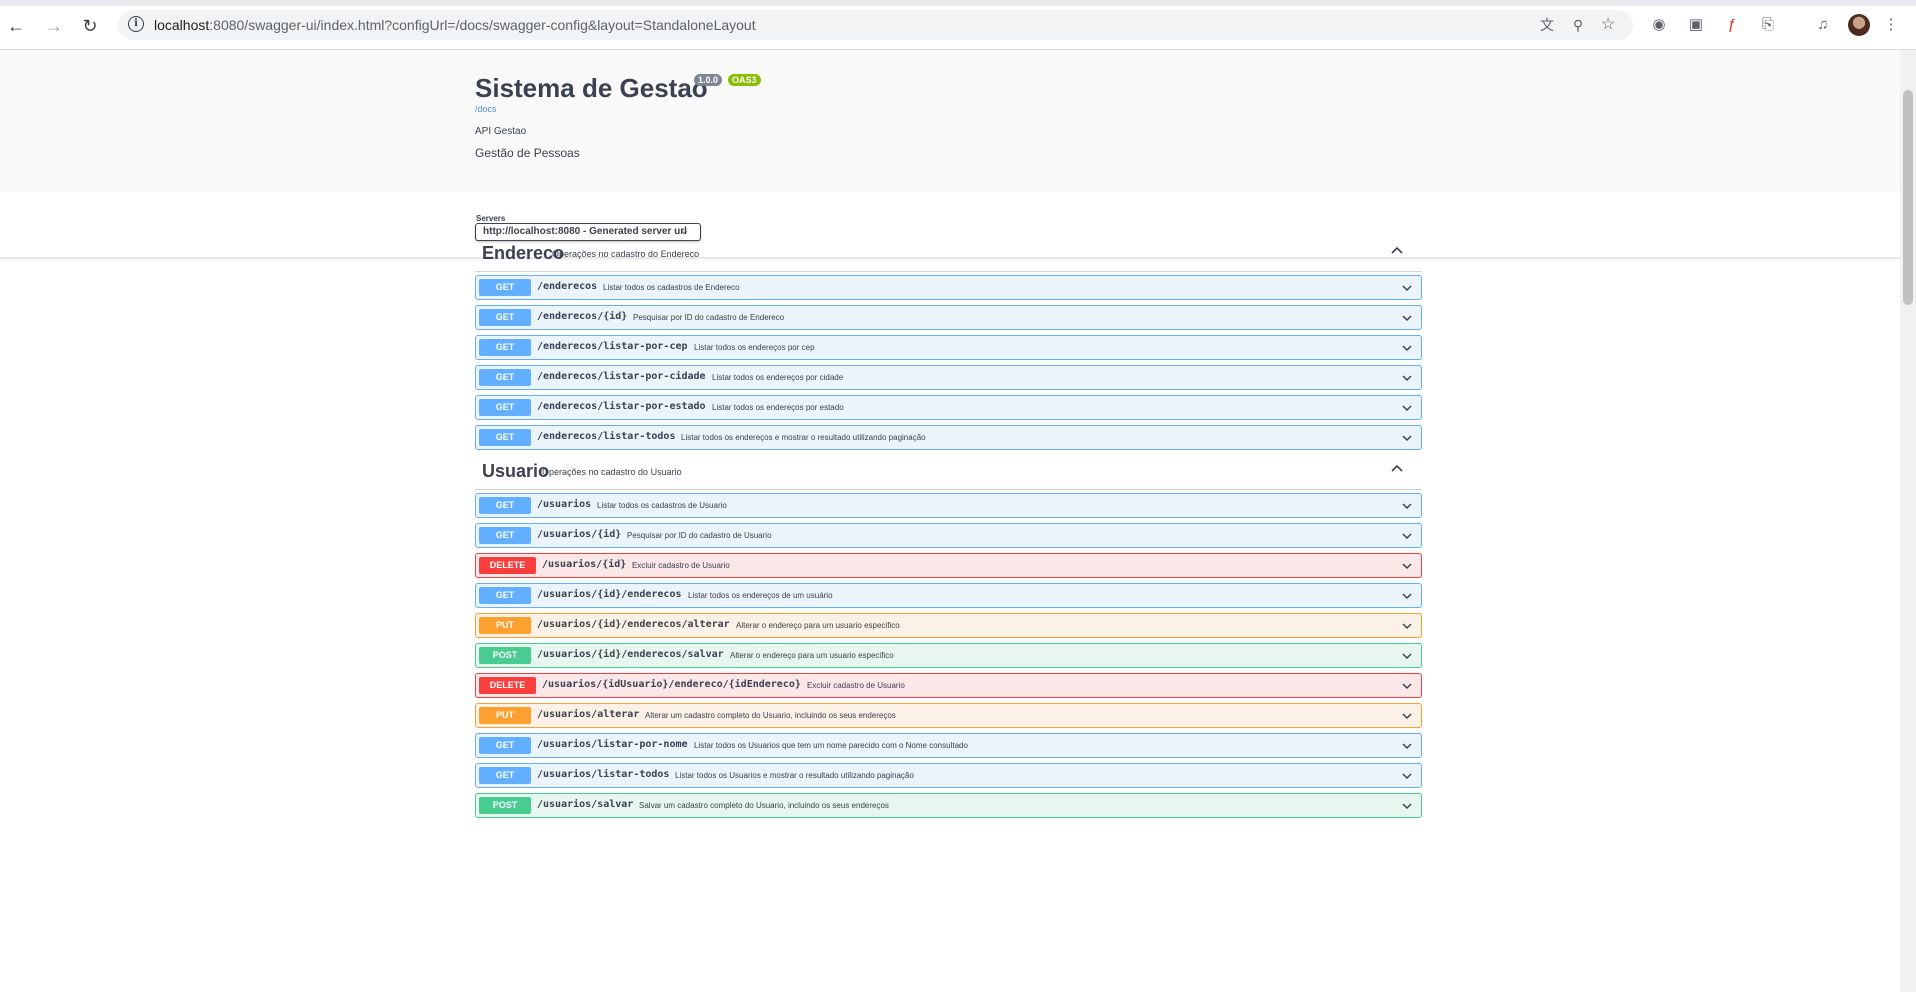 The height and width of the screenshot is (992, 1916). Describe the element at coordinates (708, 80) in the screenshot. I see `version-badge: 1.0.0` at that location.